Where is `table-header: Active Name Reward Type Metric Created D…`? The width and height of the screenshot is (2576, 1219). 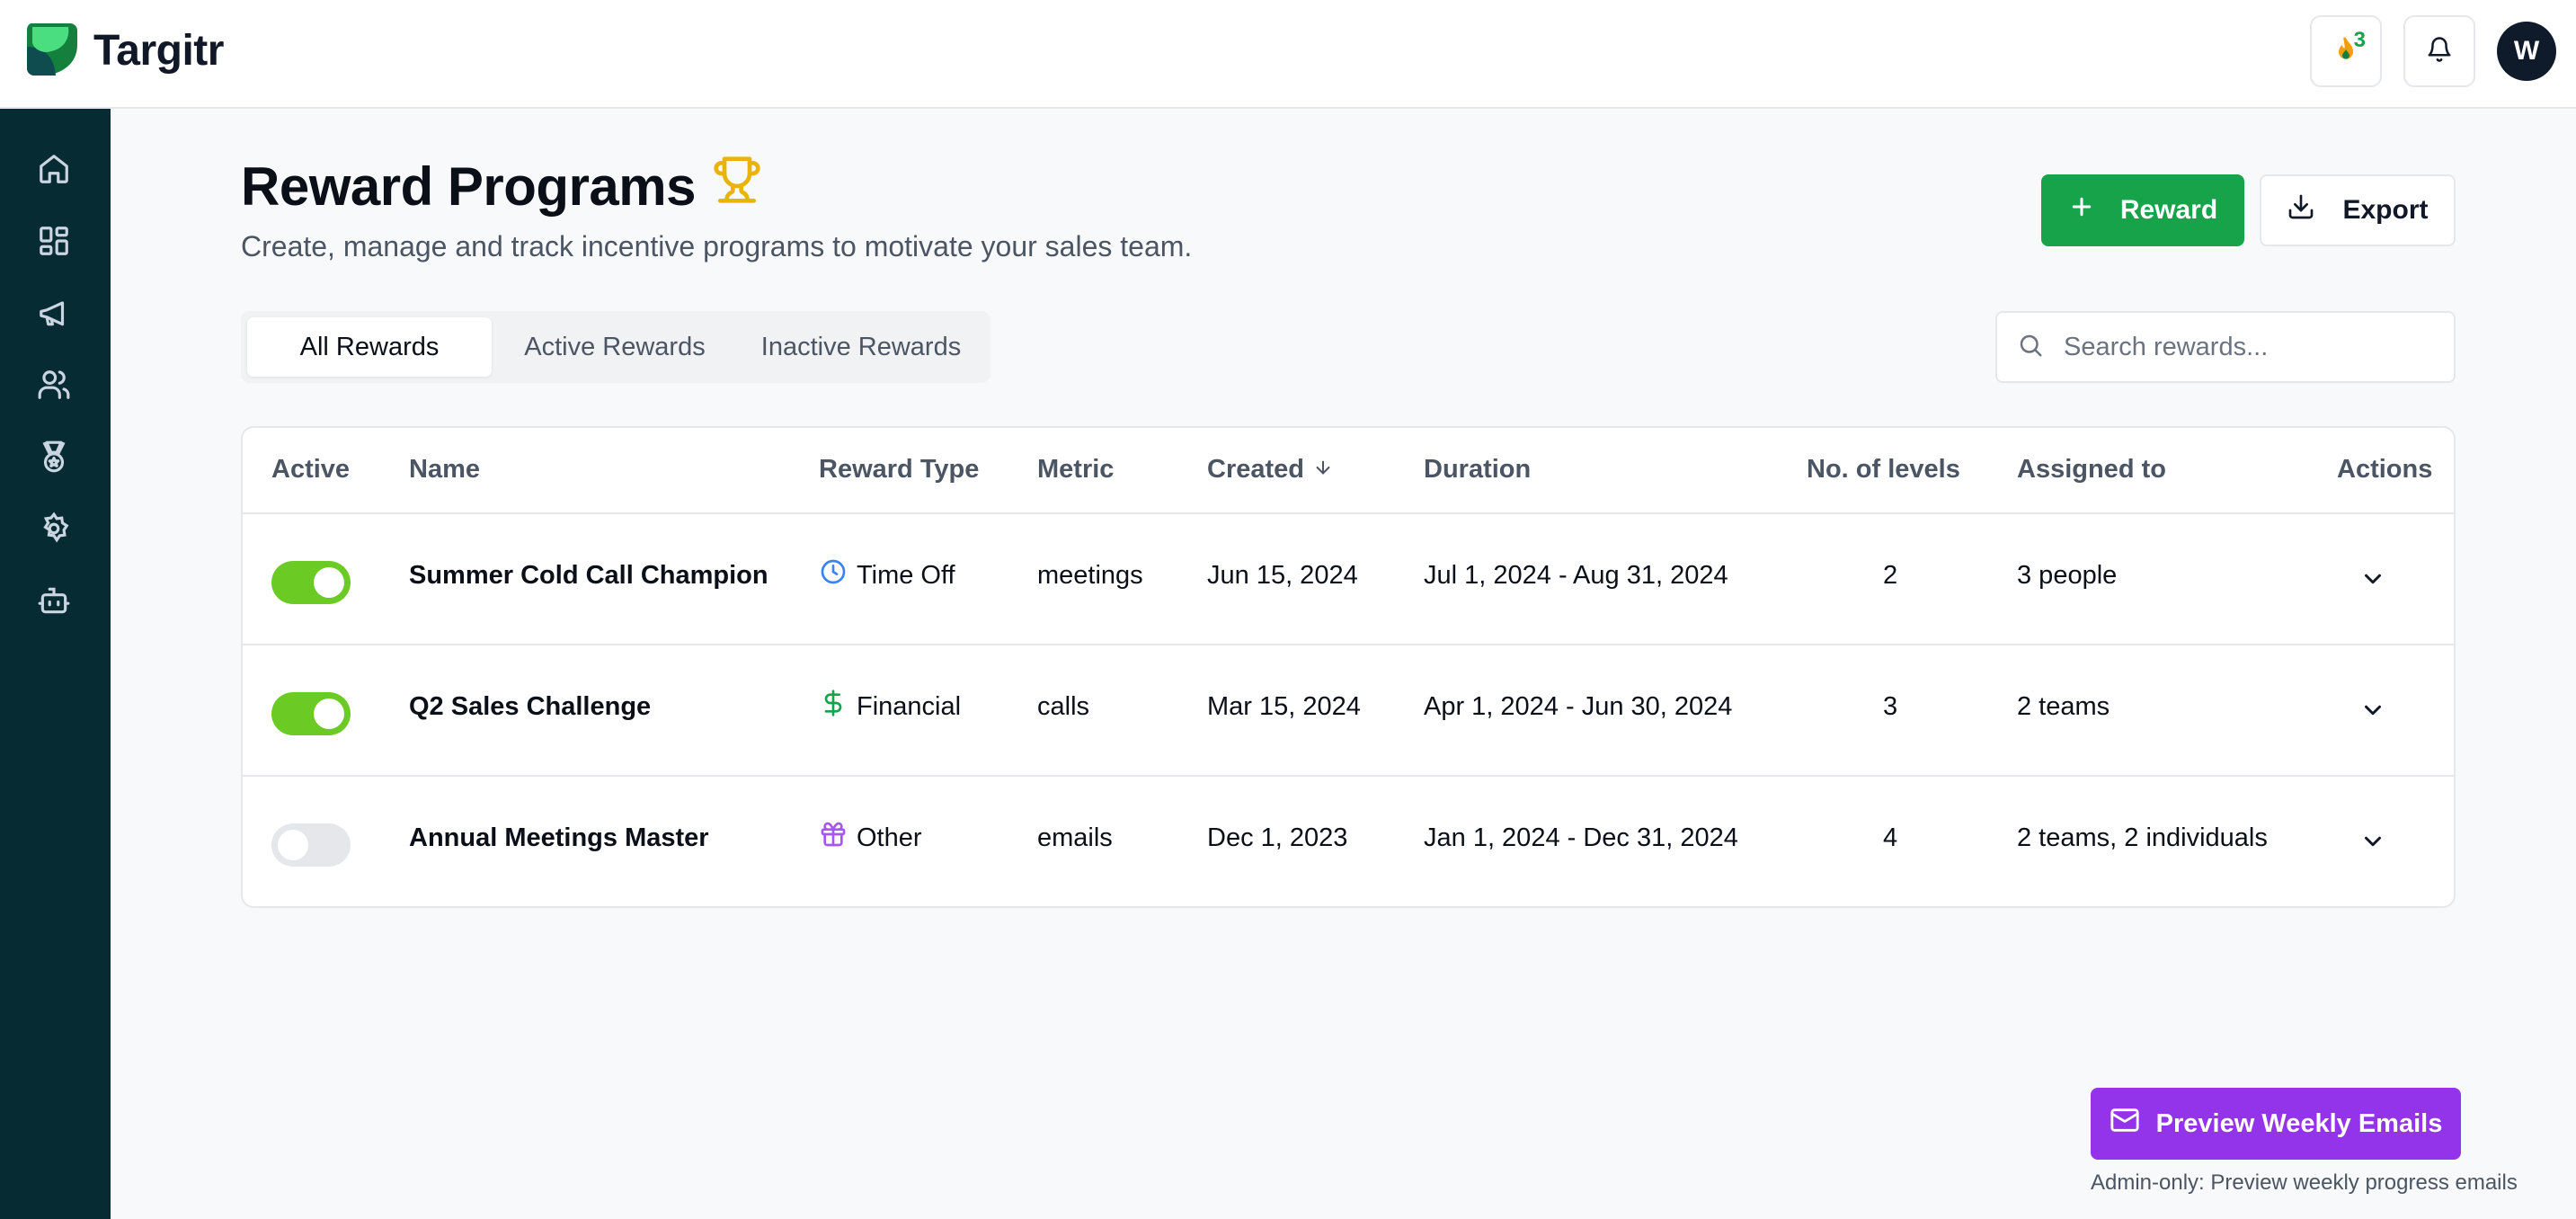
table-header: Active Name Reward Type Metric Created D… is located at coordinates (1348, 471).